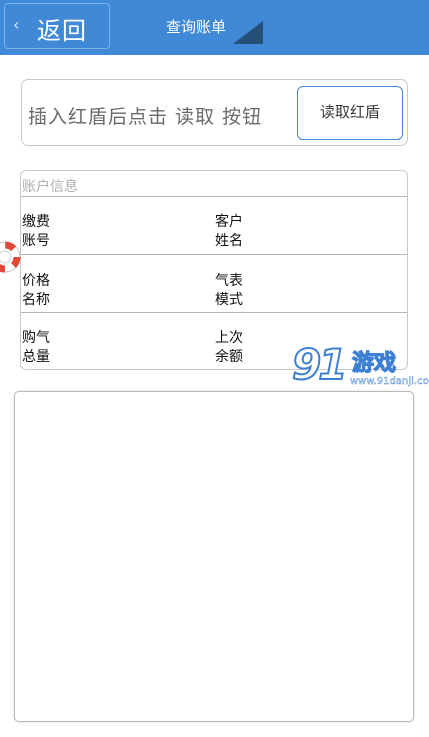  I want to click on chevron-left-icon: ‹, so click(16, 24).